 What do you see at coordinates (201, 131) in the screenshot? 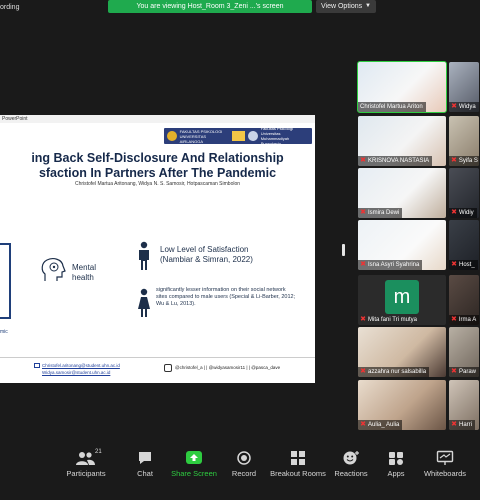
I see `logo-text-line-1: FAKULTAS PSIKOLOGI` at bounding box center [201, 131].